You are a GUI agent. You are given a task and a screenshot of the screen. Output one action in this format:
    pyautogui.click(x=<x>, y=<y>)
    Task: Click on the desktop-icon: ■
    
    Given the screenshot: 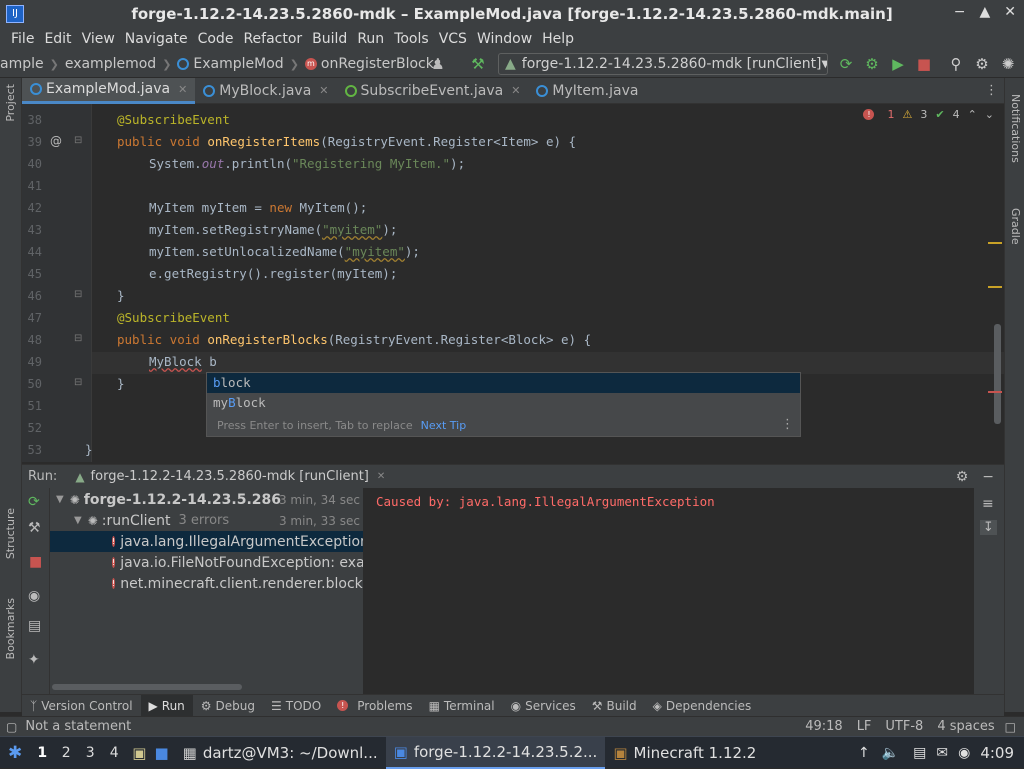 What is the action you would take?
    pyautogui.click(x=161, y=753)
    